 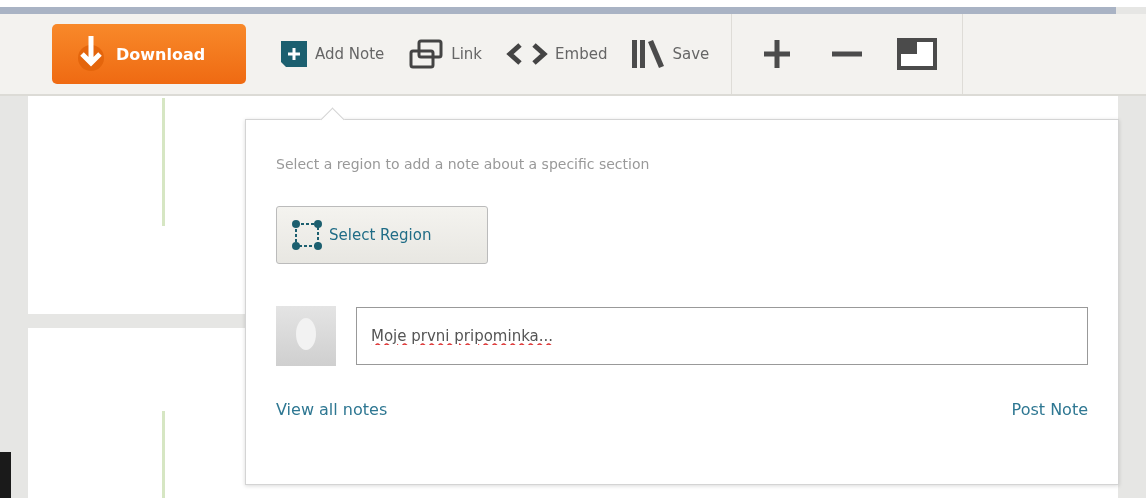 I want to click on save-button: Save, so click(x=670, y=54).